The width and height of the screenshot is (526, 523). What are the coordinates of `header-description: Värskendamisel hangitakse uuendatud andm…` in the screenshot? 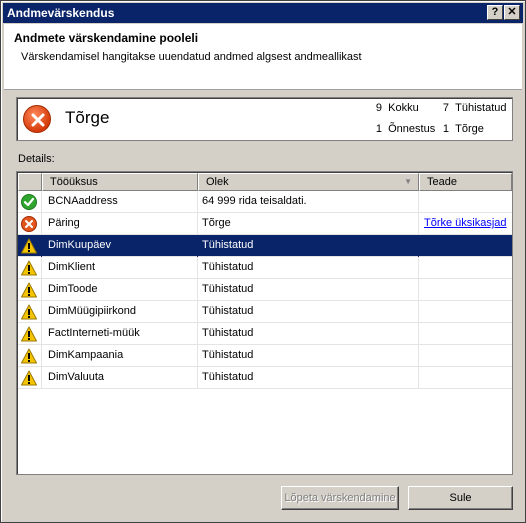 It's located at (191, 57).